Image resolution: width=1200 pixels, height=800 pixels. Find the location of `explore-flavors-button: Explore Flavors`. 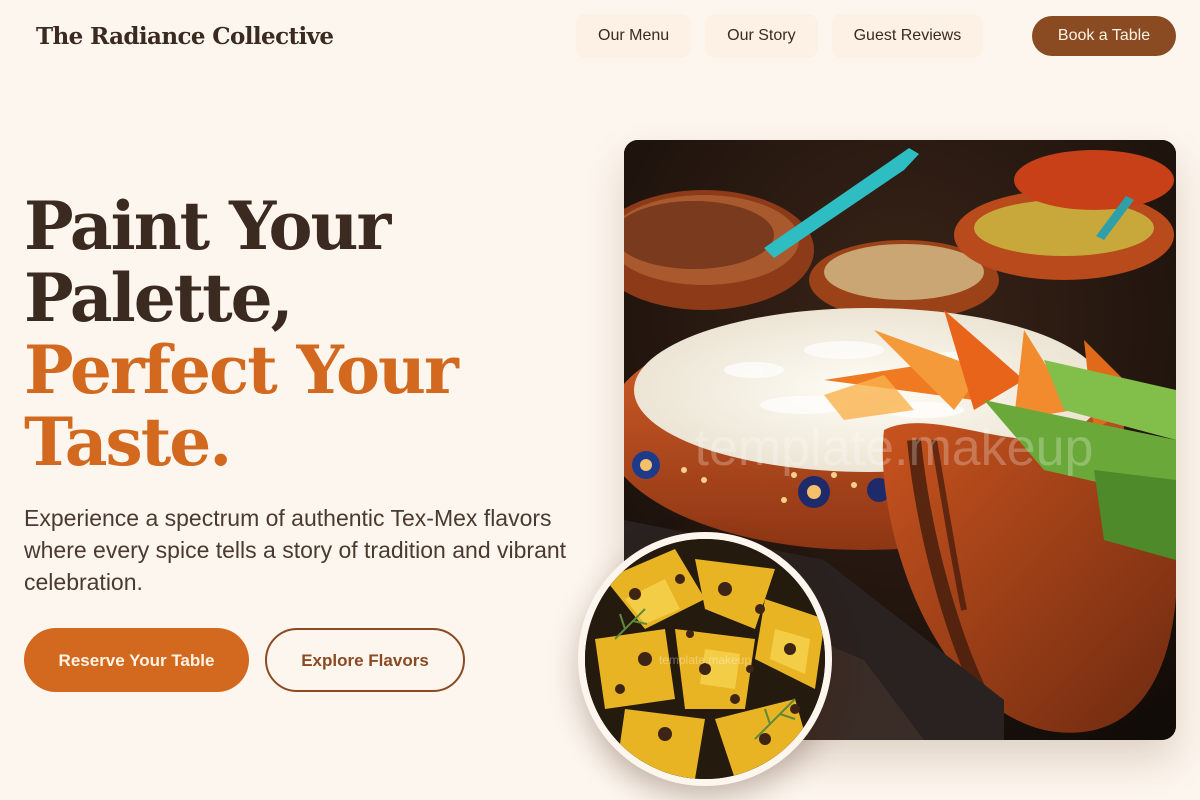

explore-flavors-button: Explore Flavors is located at coordinates (365, 660).